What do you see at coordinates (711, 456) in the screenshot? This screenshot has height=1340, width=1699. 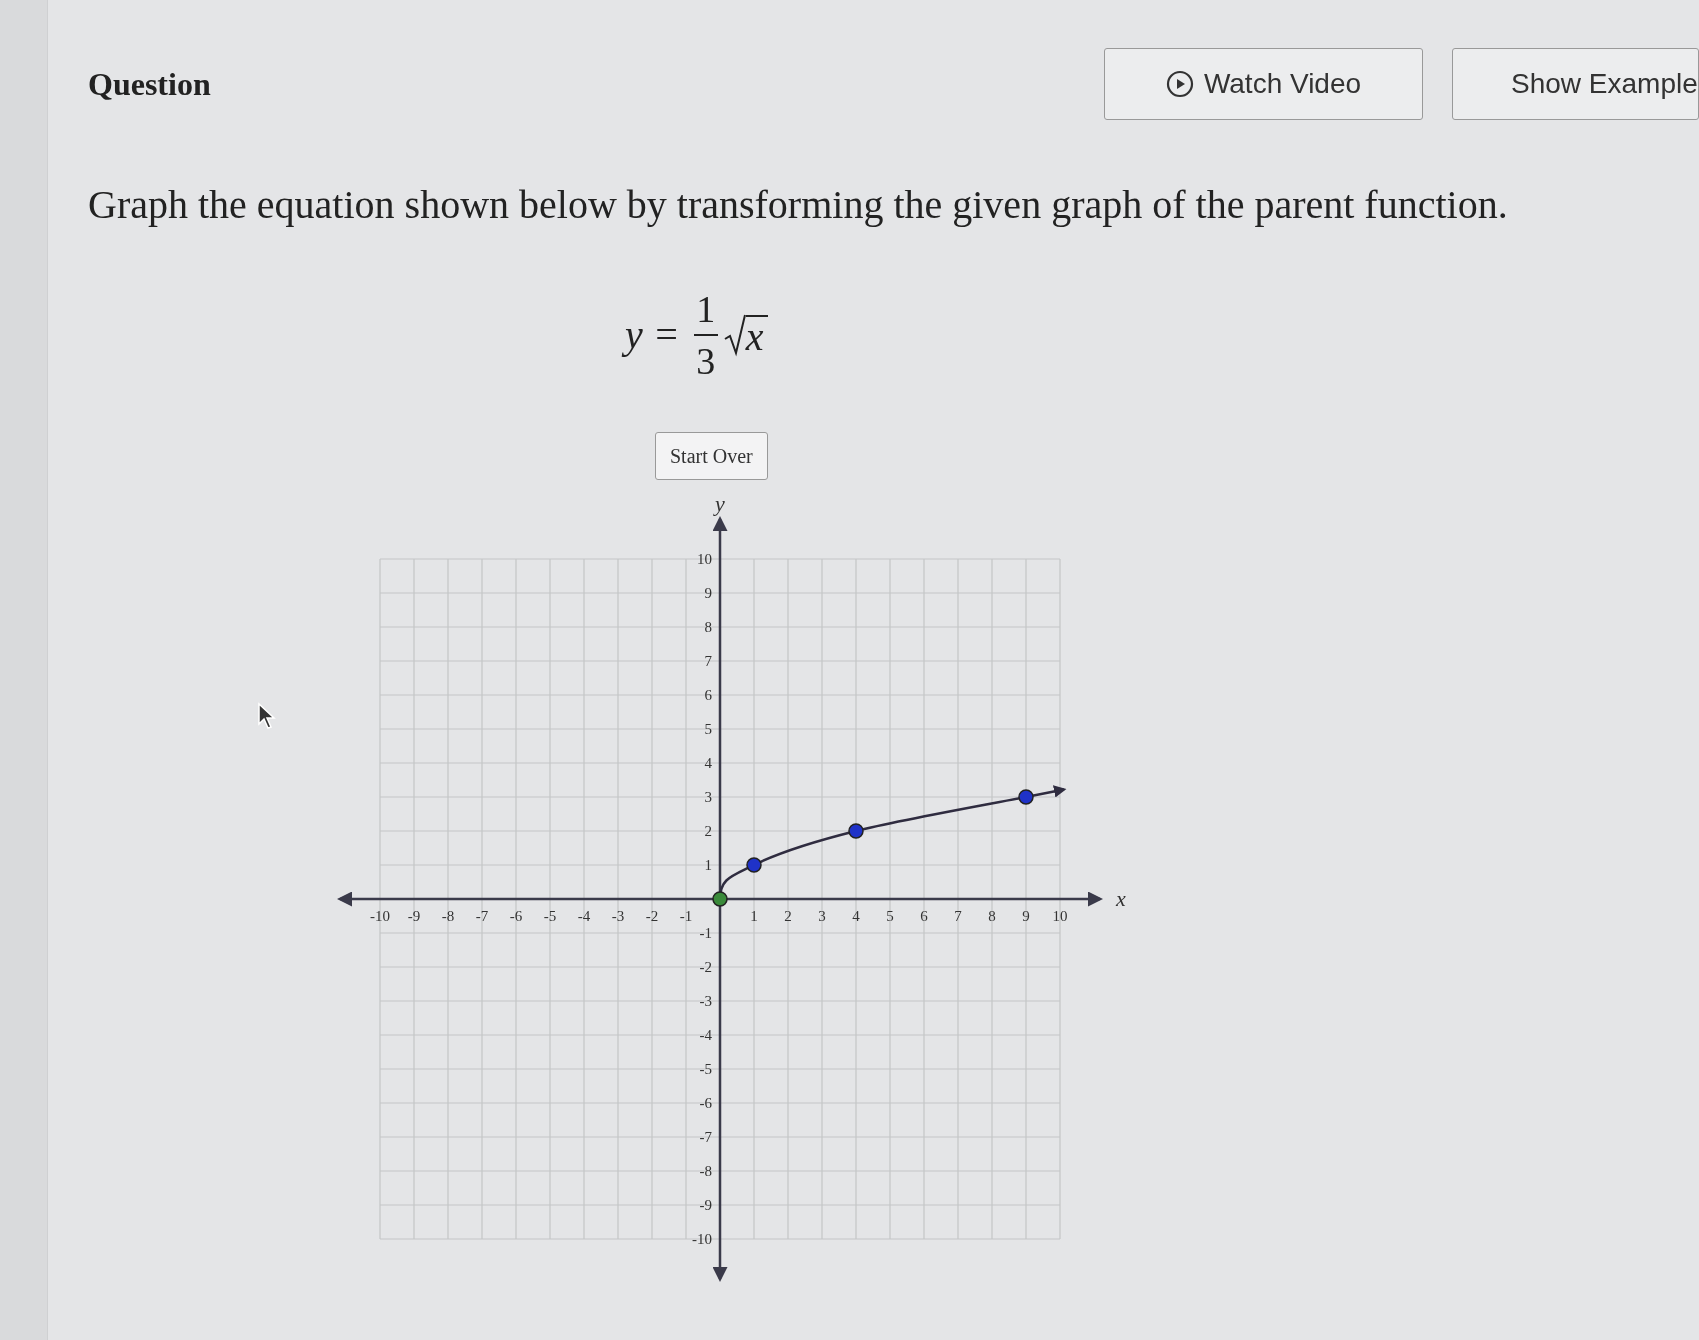 I see `start-over-button: Start Over` at bounding box center [711, 456].